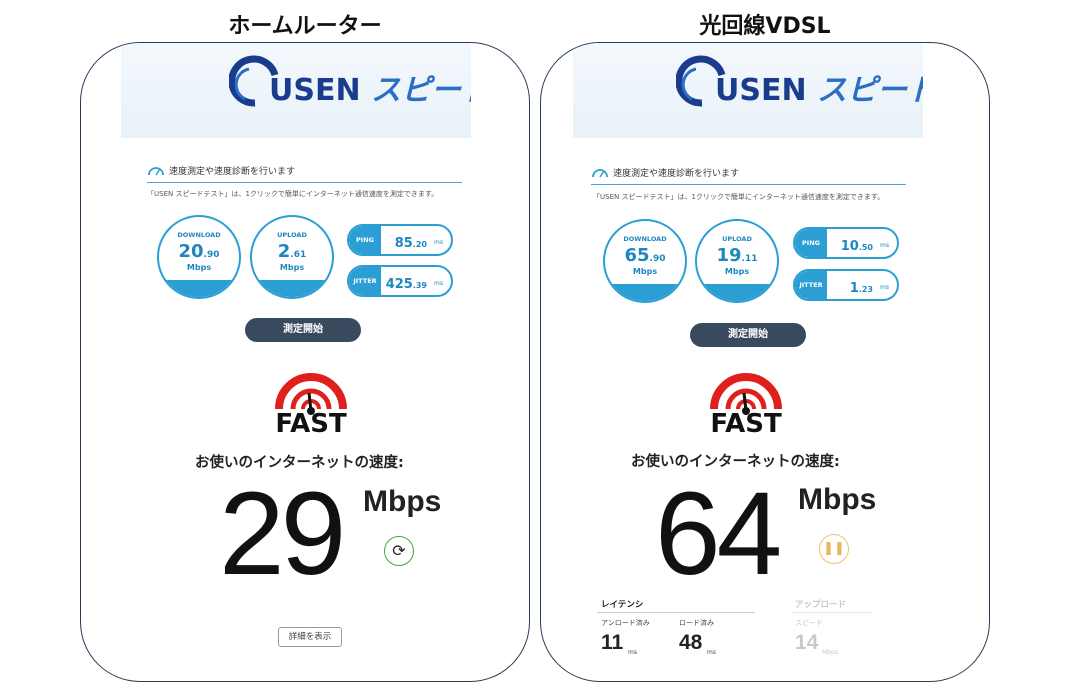 The width and height of the screenshot is (1065, 690). What do you see at coordinates (399, 284) in the screenshot?
I see `jitter-value-int: 425` at bounding box center [399, 284].